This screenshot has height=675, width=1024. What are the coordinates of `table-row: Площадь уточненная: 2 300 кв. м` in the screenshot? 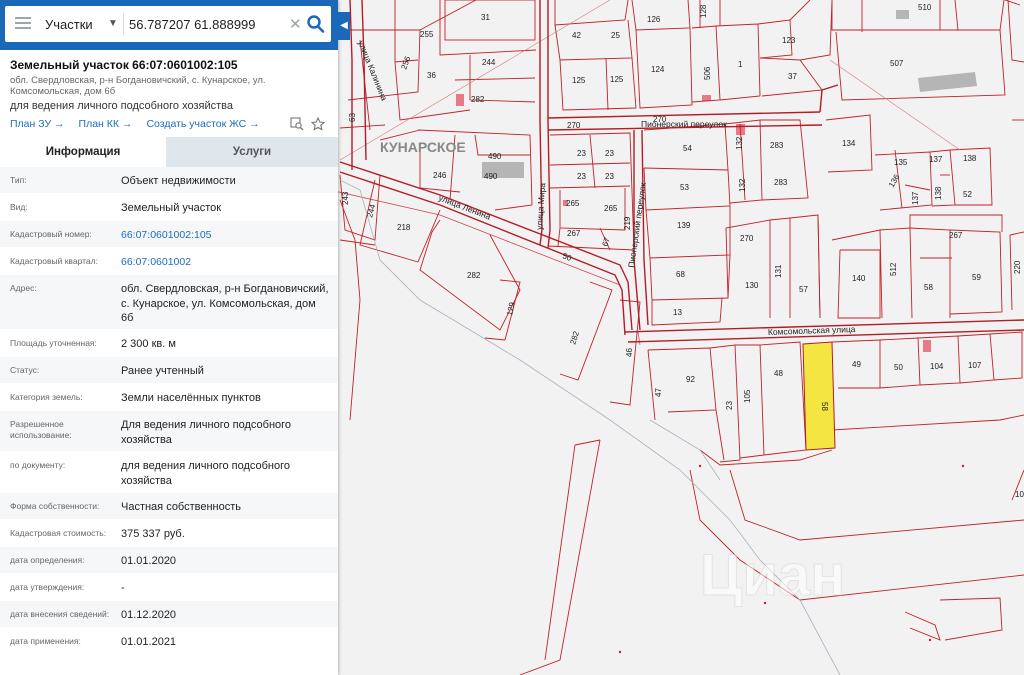 It's located at (169, 343).